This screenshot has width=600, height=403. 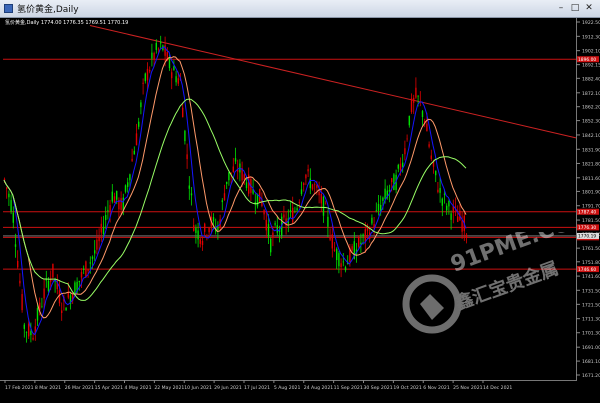 I want to click on price-tick-label: 1882.40, so click(x=591, y=79).